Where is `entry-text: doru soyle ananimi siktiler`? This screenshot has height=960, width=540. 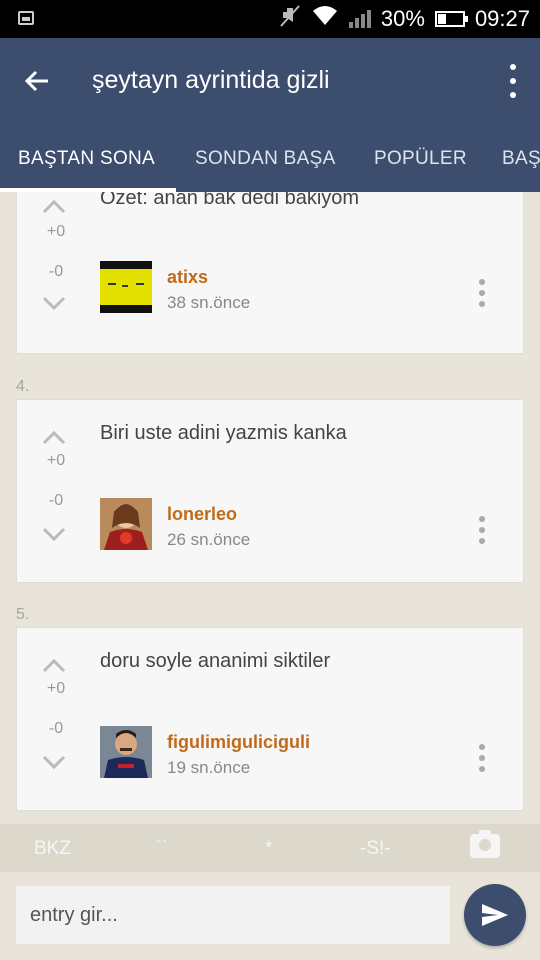 entry-text: doru soyle ananimi siktiler is located at coordinates (215, 661).